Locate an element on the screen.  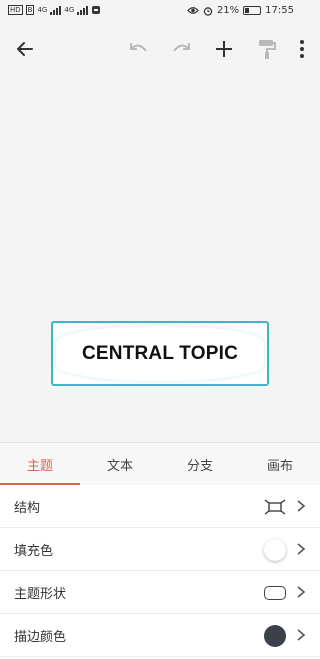
more-options-button is located at coordinates (302, 49).